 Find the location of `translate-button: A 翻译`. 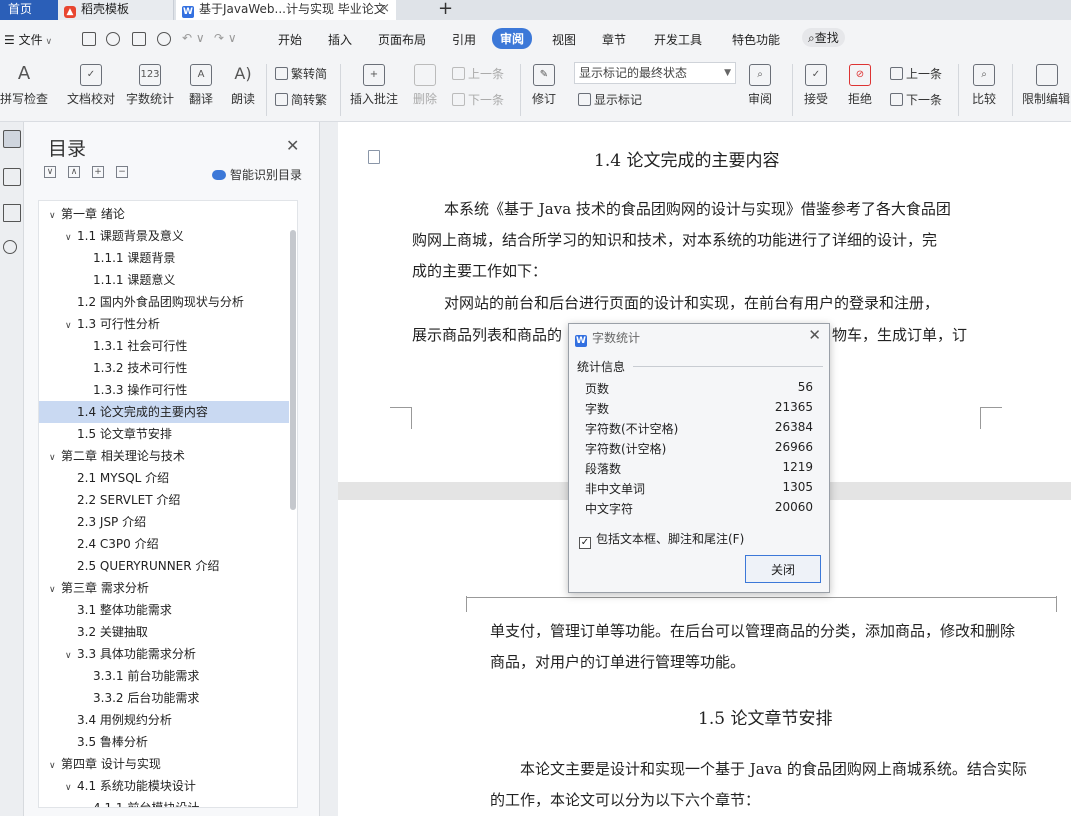

translate-button: A 翻译 is located at coordinates (201, 85).